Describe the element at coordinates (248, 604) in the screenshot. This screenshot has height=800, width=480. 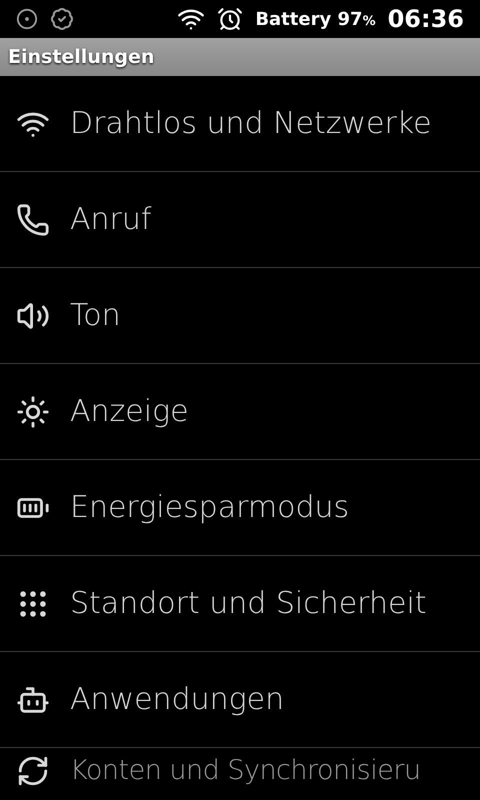
I see `settings-label: Standort und Sicherheit` at that location.